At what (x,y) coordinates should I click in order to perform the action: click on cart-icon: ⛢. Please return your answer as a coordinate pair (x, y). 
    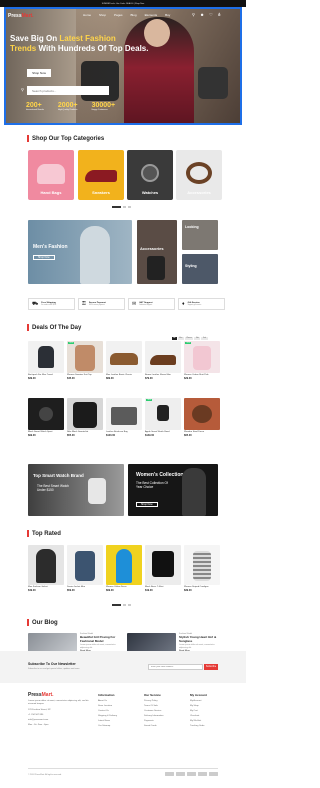
    Looking at the image, I should click on (219, 14).